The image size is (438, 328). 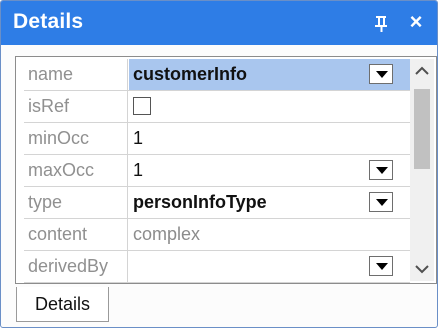 What do you see at coordinates (381, 202) in the screenshot?
I see `type-dropdown-button` at bounding box center [381, 202].